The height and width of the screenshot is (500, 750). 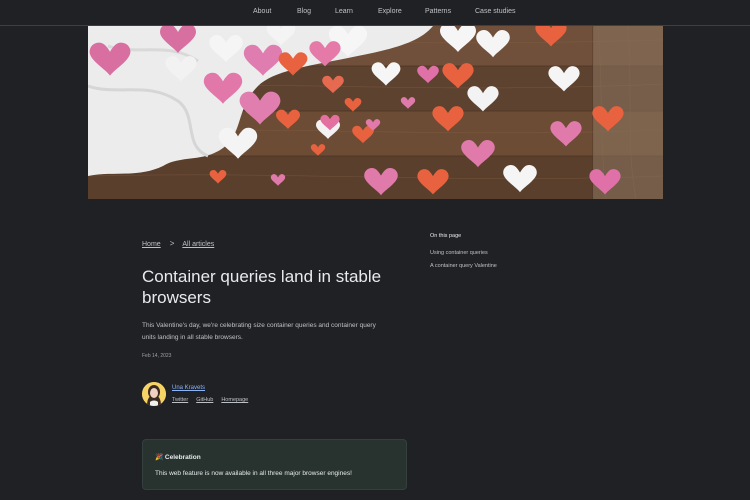 I want to click on nav-learn: Learn, so click(x=344, y=11).